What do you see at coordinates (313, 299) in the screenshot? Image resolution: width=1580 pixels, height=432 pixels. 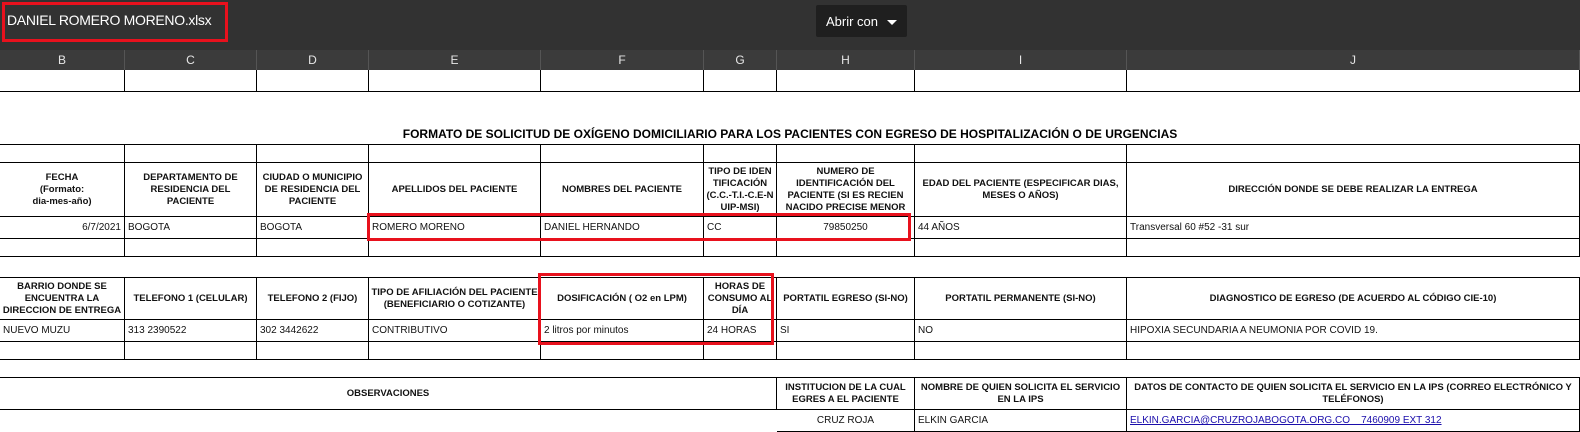 I see `header-telefono2: TELEFONO 2 (FIJO)` at bounding box center [313, 299].